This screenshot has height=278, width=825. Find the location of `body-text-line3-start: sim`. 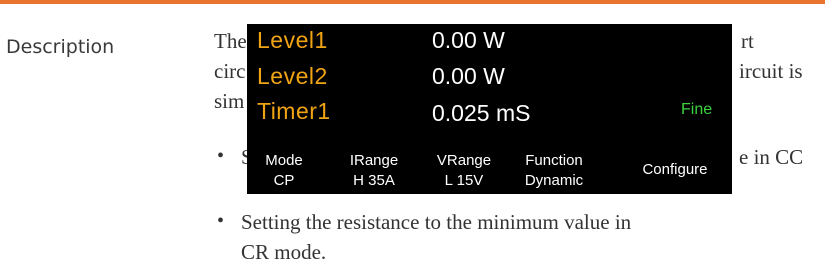

body-text-line3-start: sim is located at coordinates (229, 101).